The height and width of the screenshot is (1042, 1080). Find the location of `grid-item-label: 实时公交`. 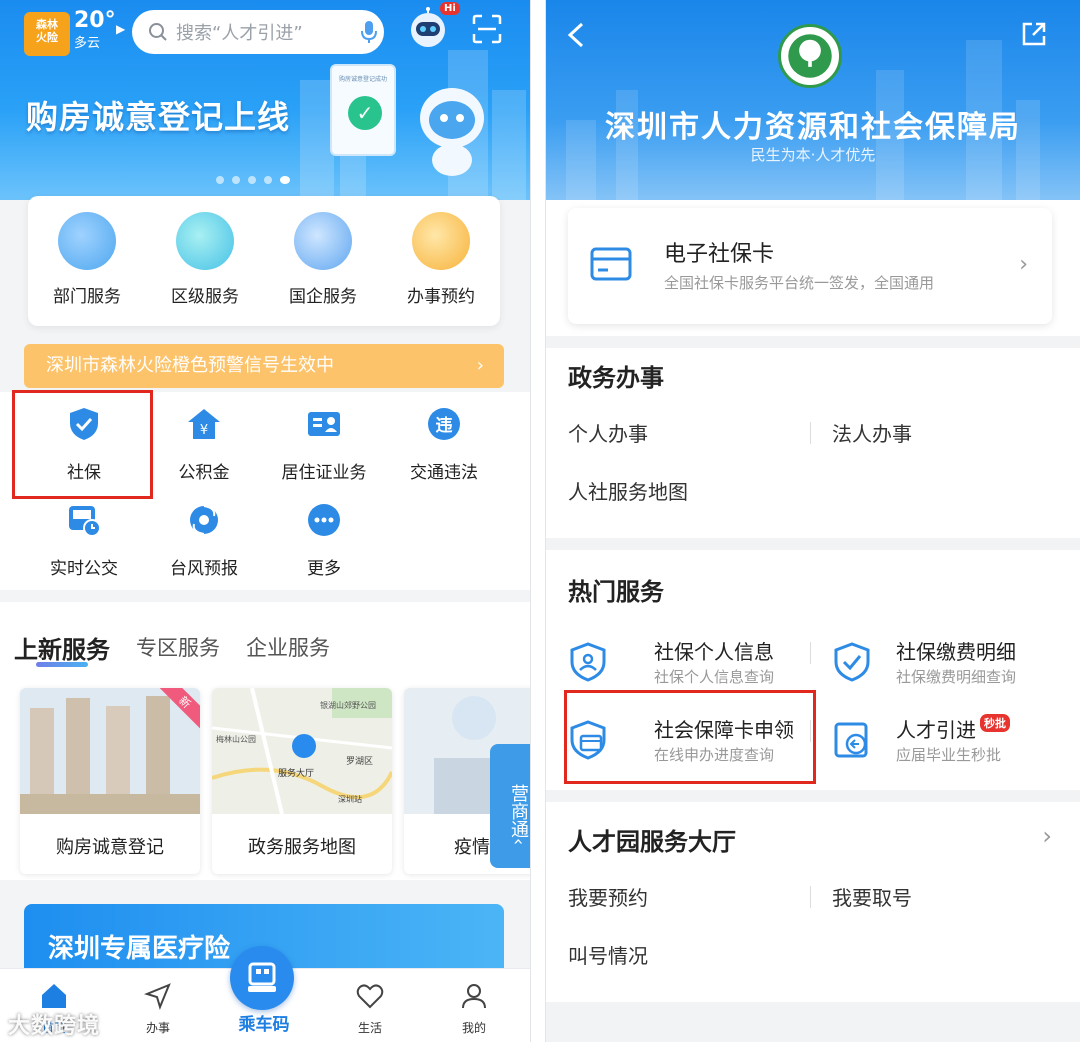

grid-item-label: 实时公交 is located at coordinates (84, 569).